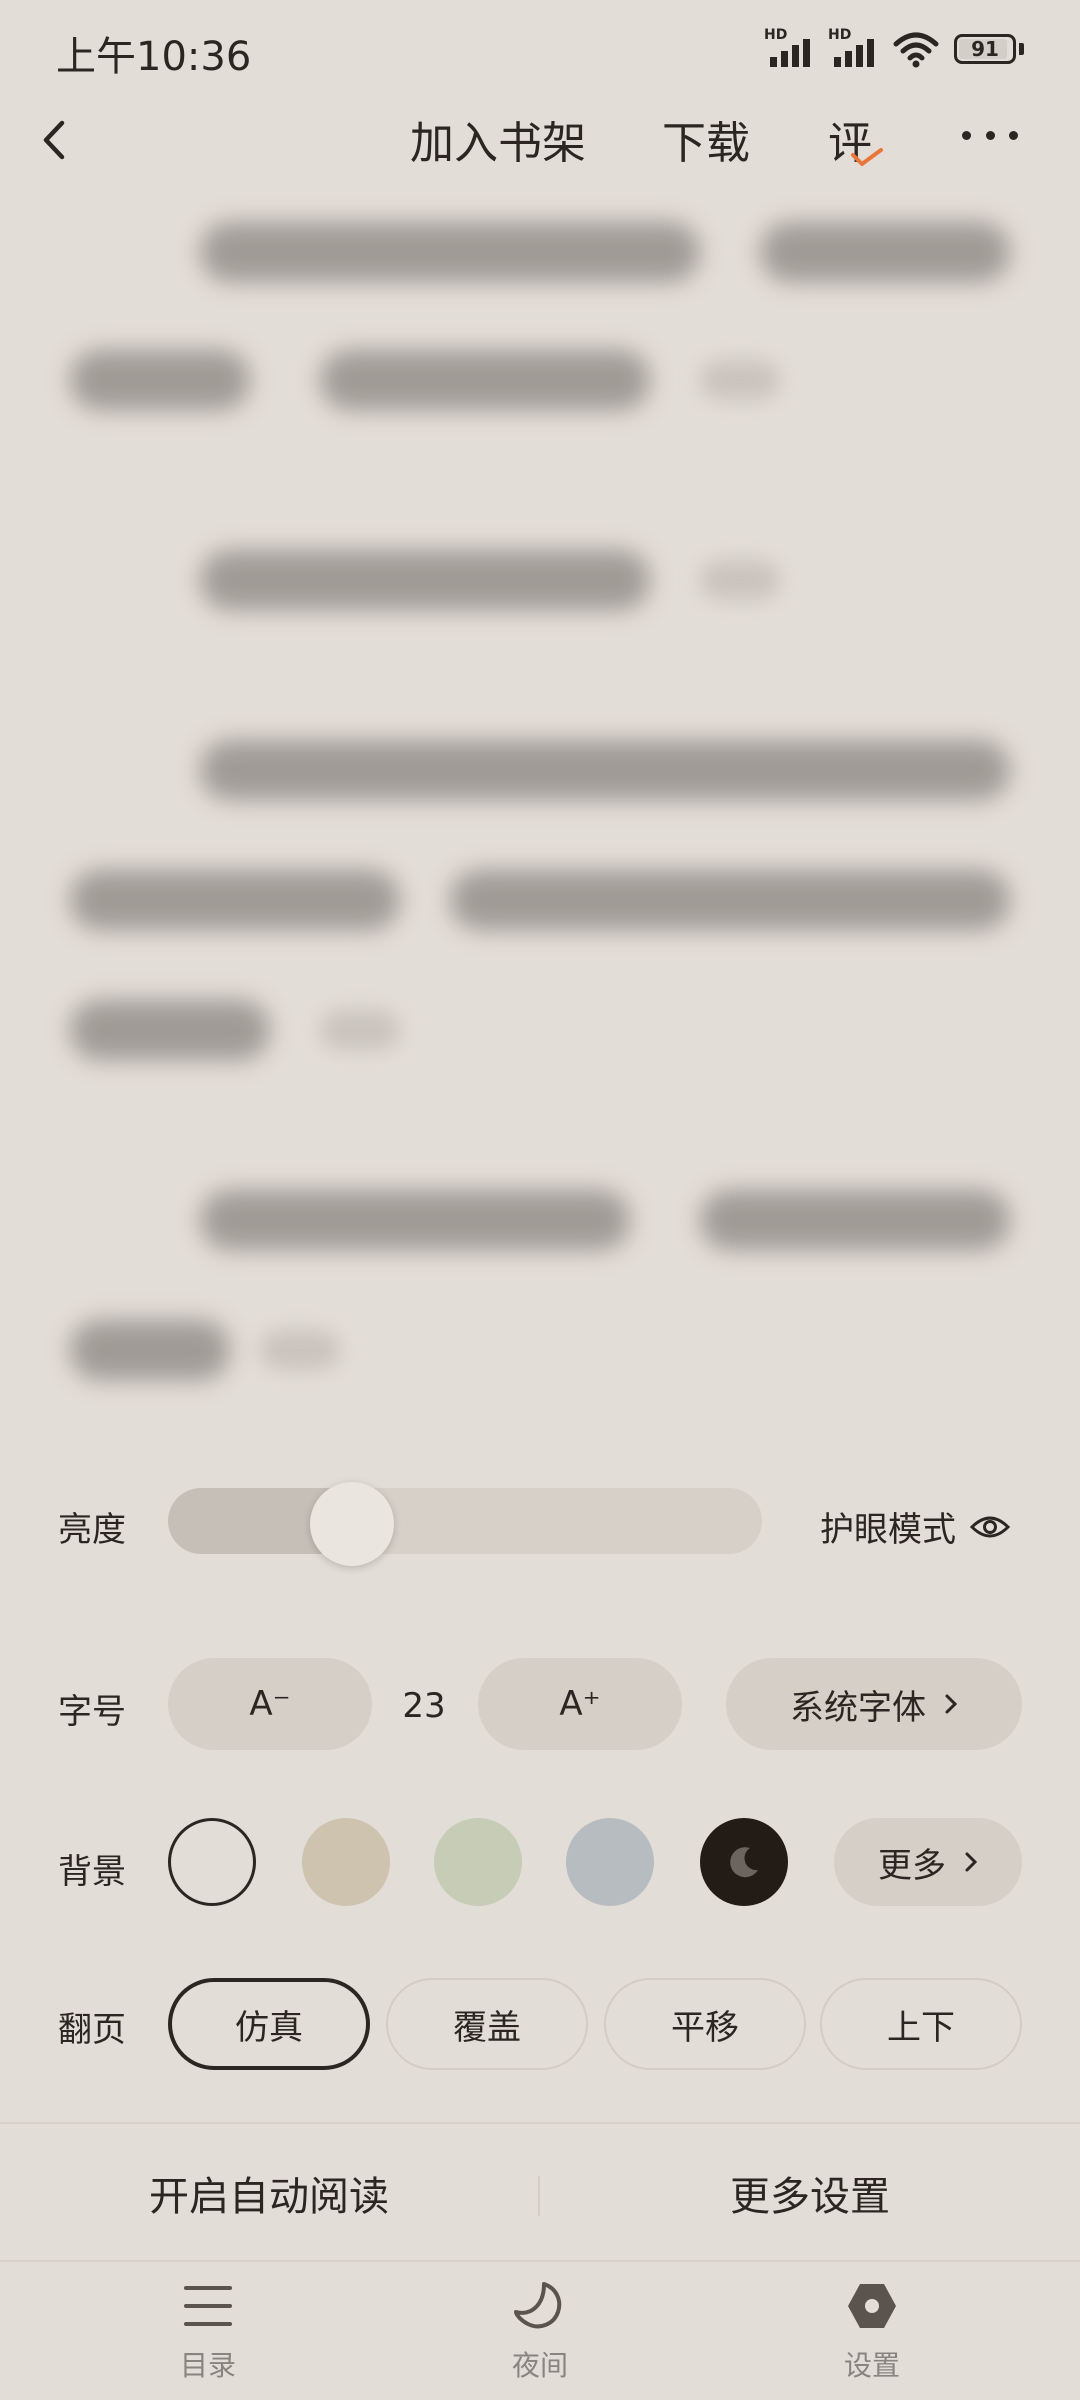 The height and width of the screenshot is (2400, 1080). I want to click on reader-top-bar: 加入书架 下载 评, so click(540, 140).